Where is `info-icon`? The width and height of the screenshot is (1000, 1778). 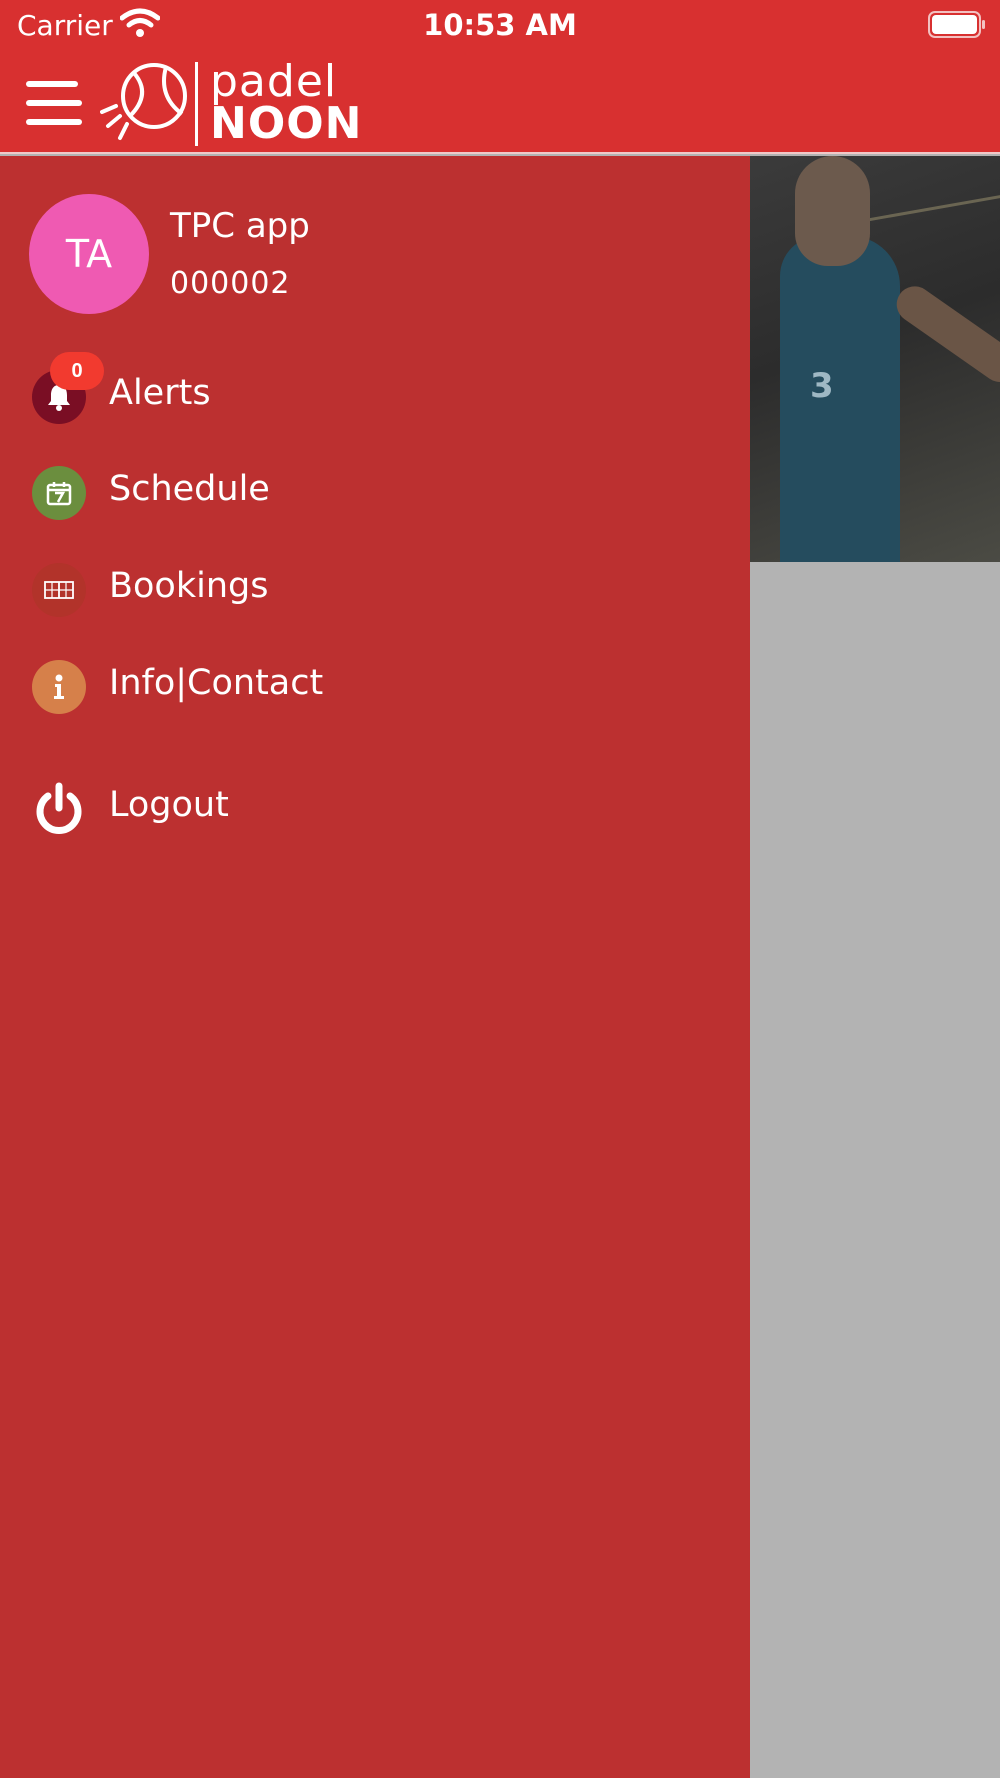
info-icon is located at coordinates (59, 687).